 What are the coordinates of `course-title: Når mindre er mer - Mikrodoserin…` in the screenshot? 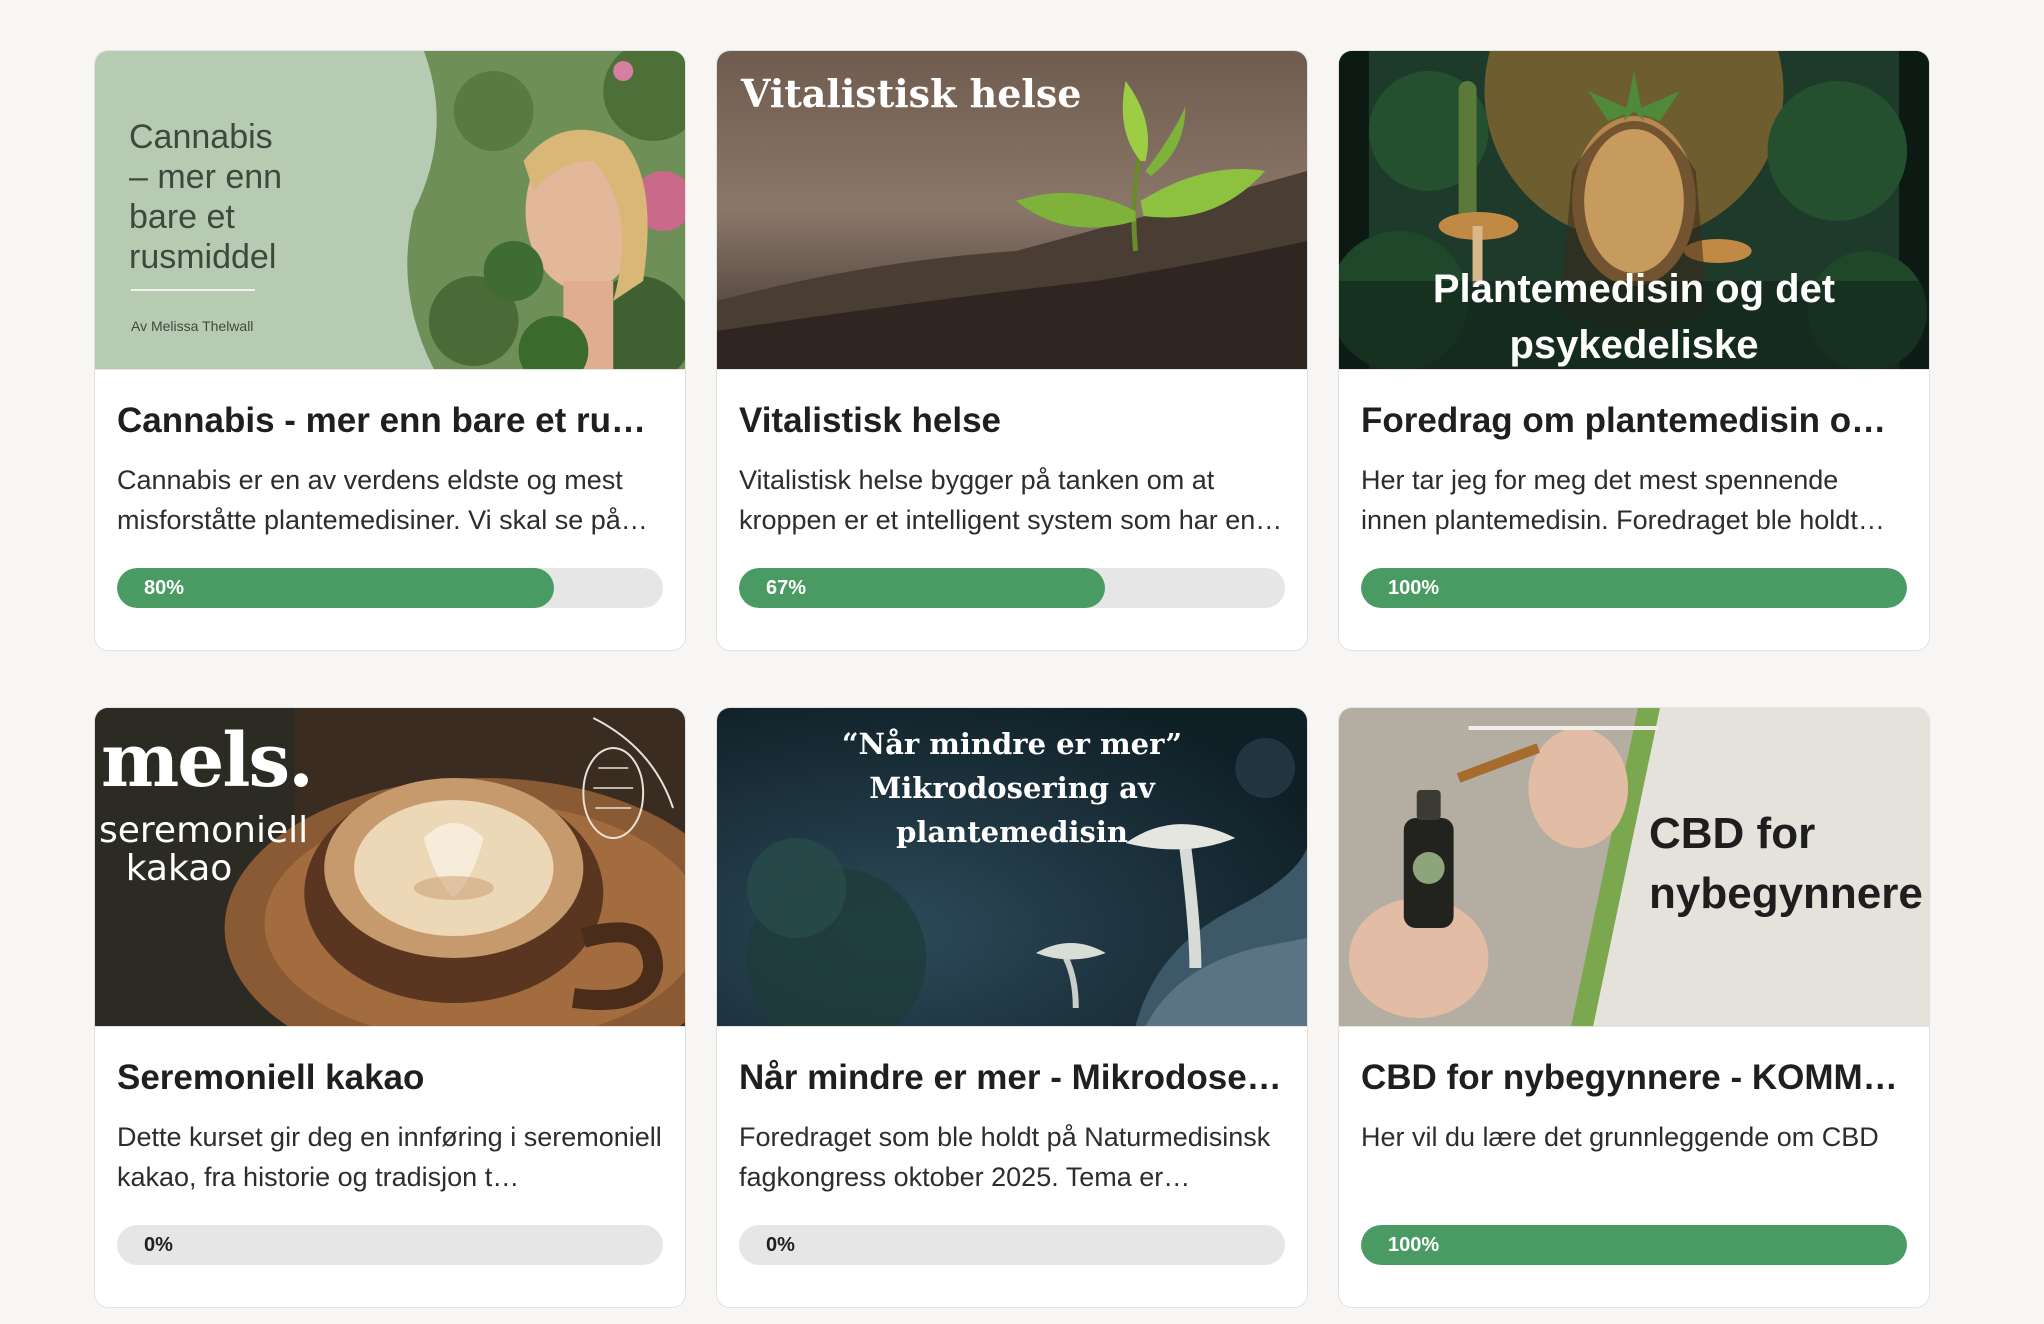 It's located at (1012, 1078).